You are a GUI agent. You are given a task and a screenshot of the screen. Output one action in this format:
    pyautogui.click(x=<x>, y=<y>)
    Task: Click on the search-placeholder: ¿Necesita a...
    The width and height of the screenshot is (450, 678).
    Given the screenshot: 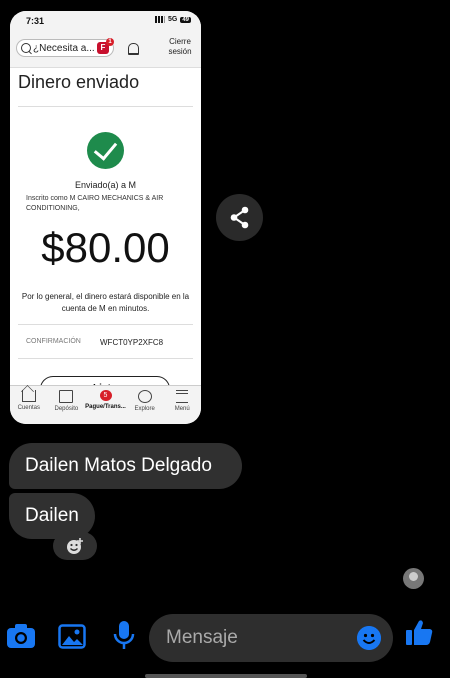 What is the action you would take?
    pyautogui.click(x=64, y=48)
    